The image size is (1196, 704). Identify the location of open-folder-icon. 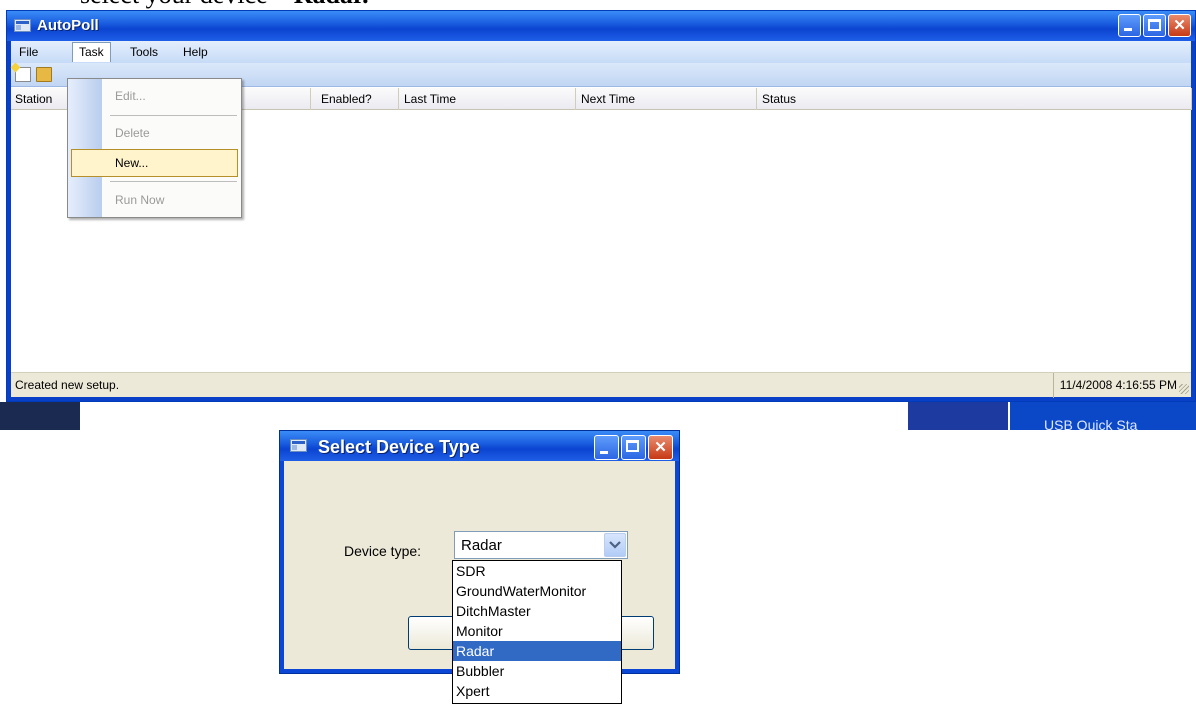
(44, 74).